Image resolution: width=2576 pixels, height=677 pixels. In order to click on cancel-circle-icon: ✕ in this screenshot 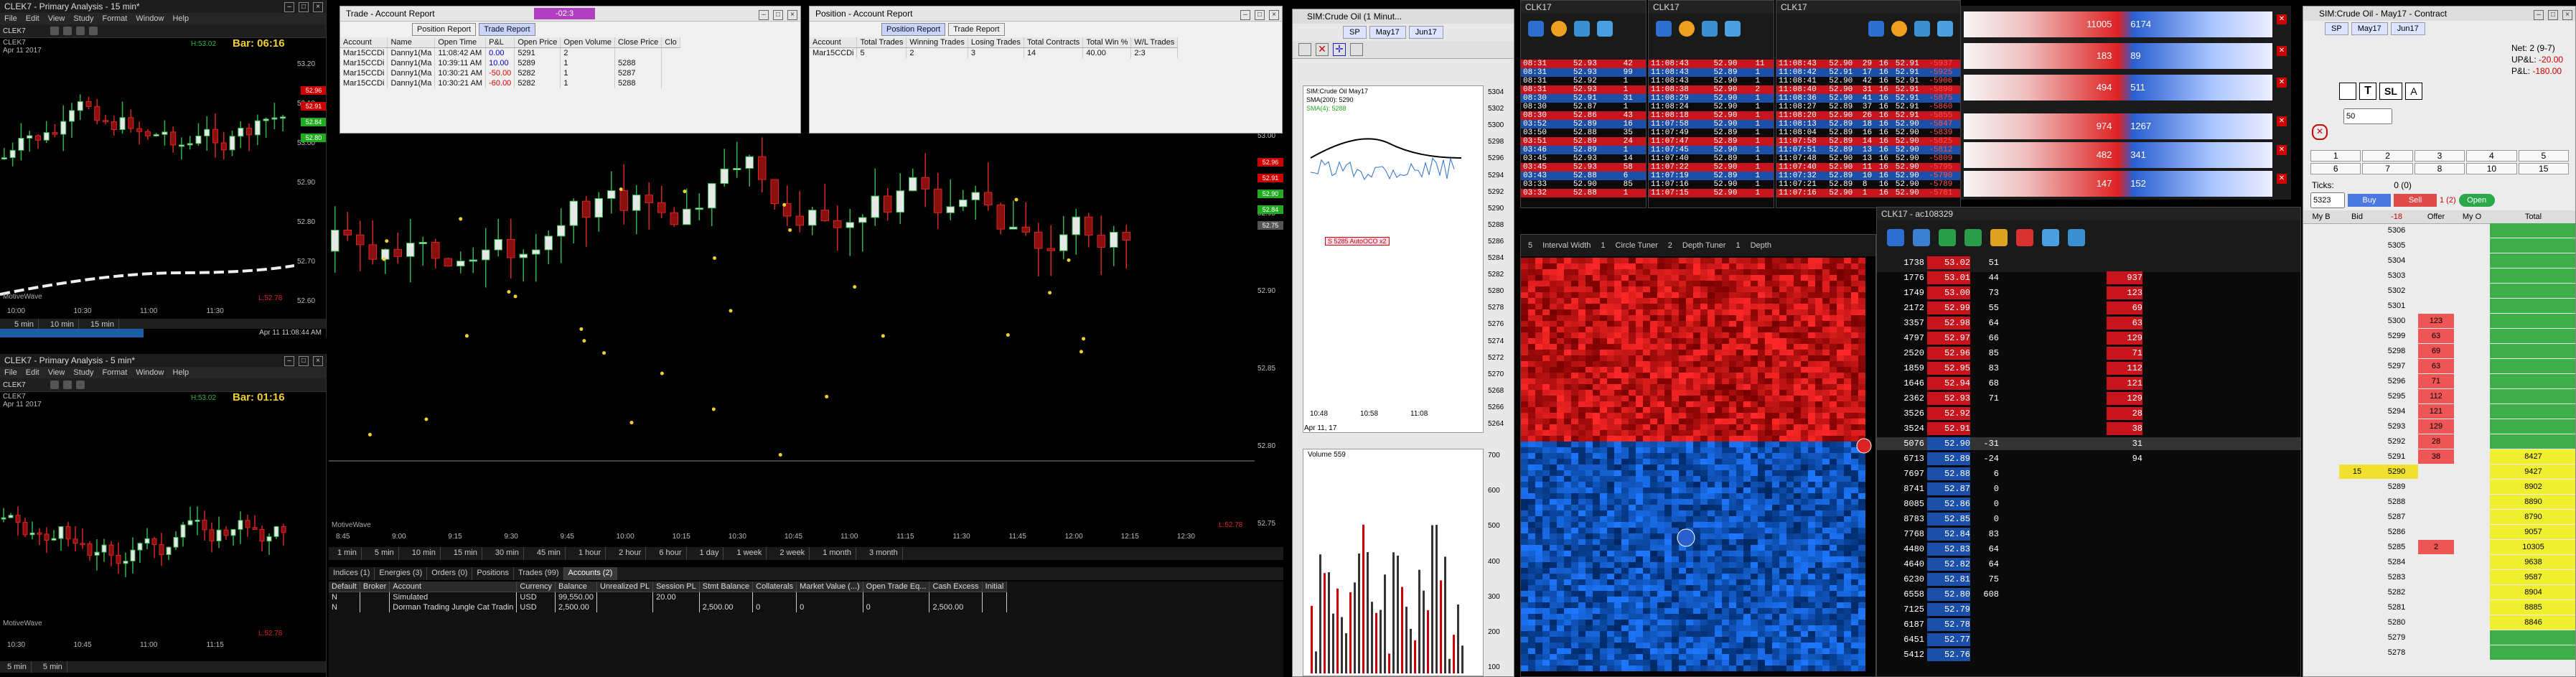, I will do `click(2320, 132)`.